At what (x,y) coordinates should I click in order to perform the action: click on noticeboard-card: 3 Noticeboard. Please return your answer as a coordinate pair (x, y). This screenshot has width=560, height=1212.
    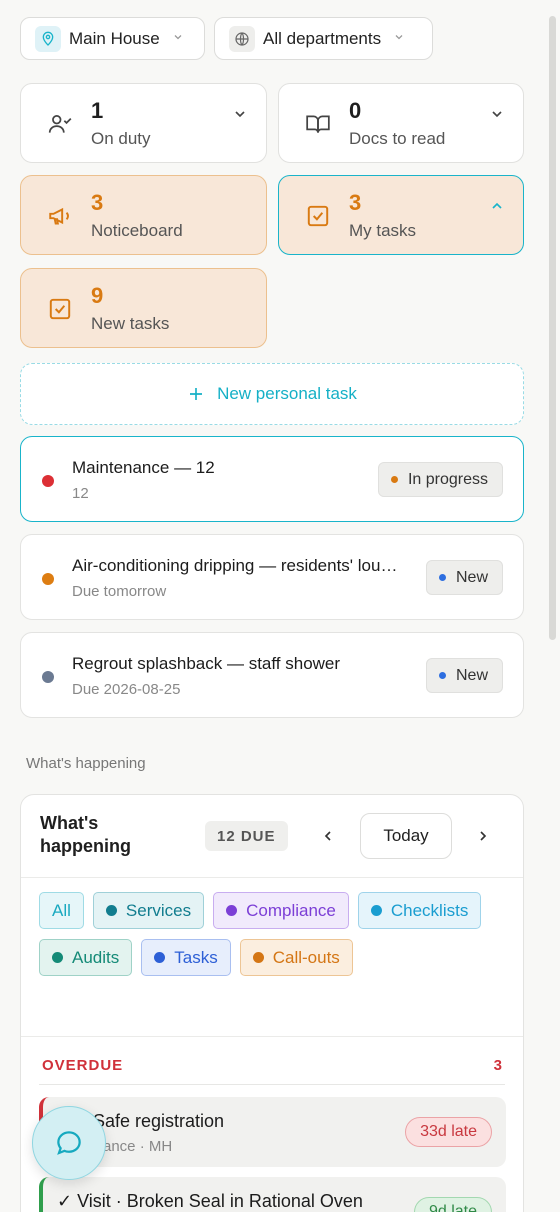
    Looking at the image, I should click on (143, 215).